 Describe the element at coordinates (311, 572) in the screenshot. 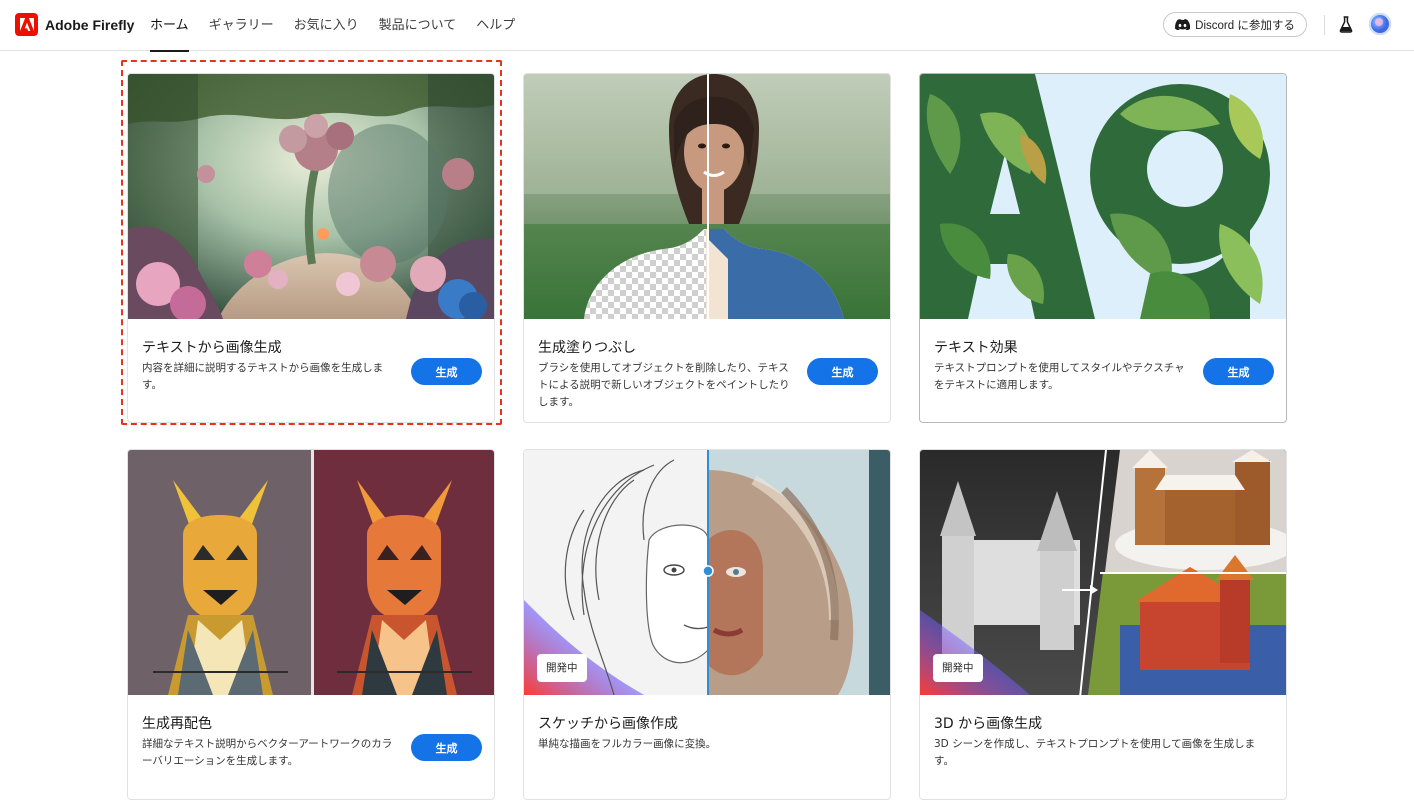

I see `generative-recolor-thumbnail` at that location.